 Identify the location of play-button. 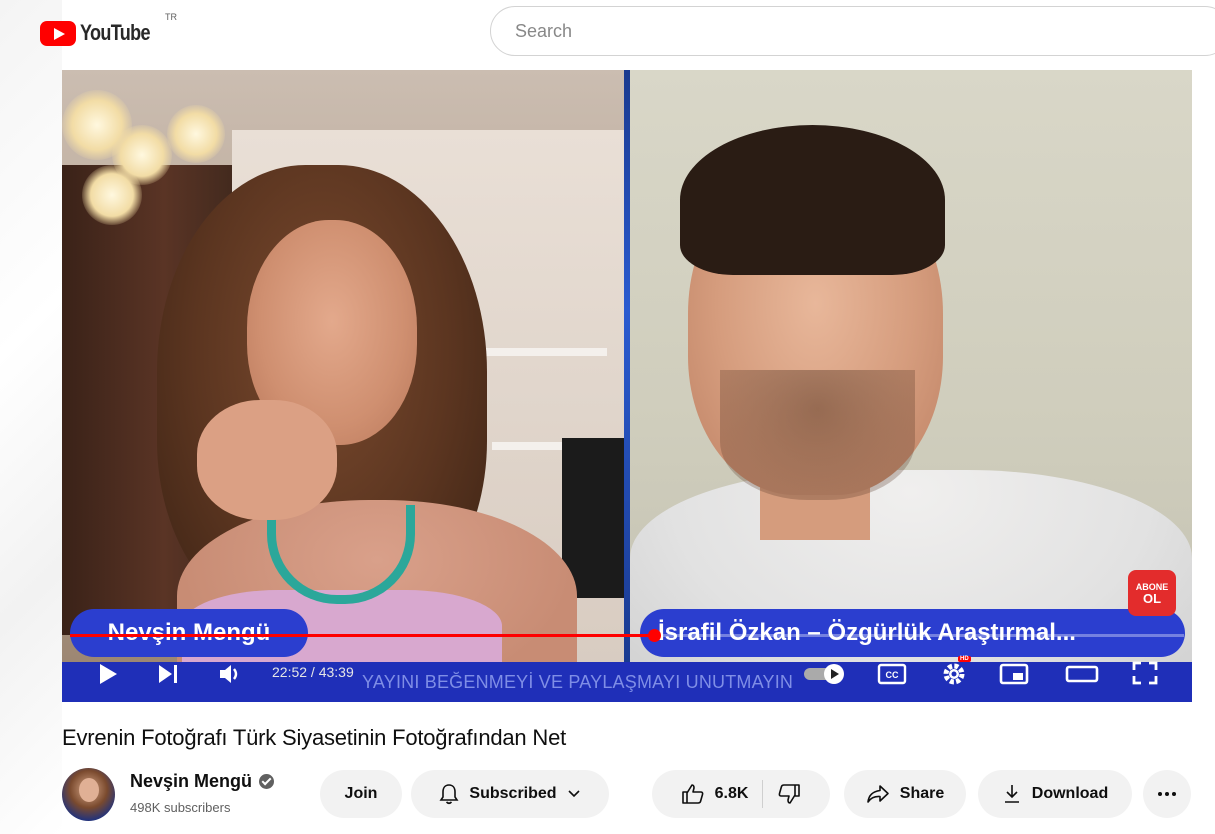
(108, 674).